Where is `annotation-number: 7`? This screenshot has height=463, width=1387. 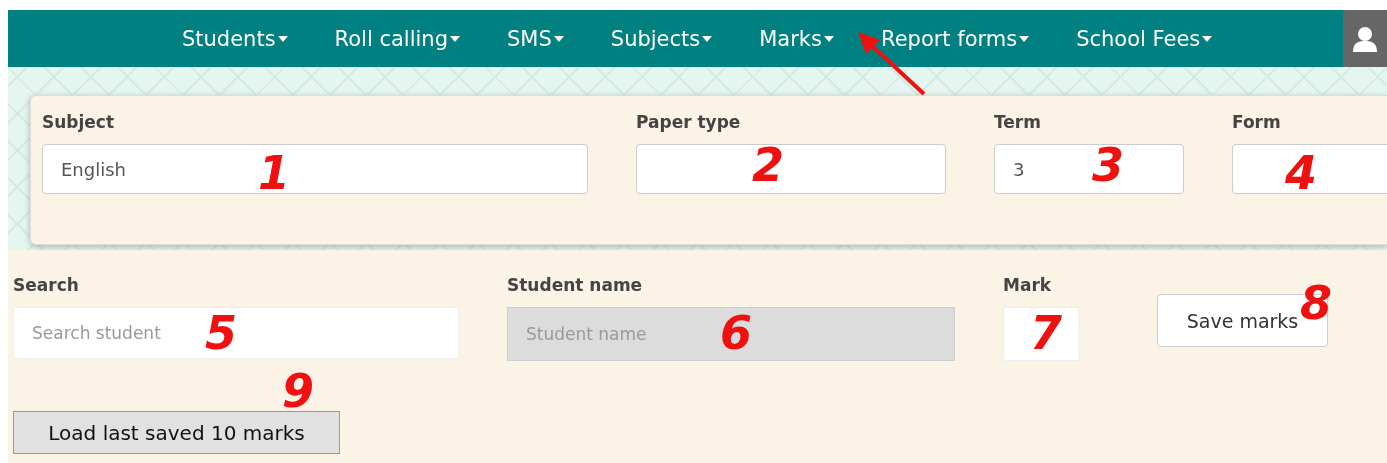 annotation-number: 7 is located at coordinates (1046, 333).